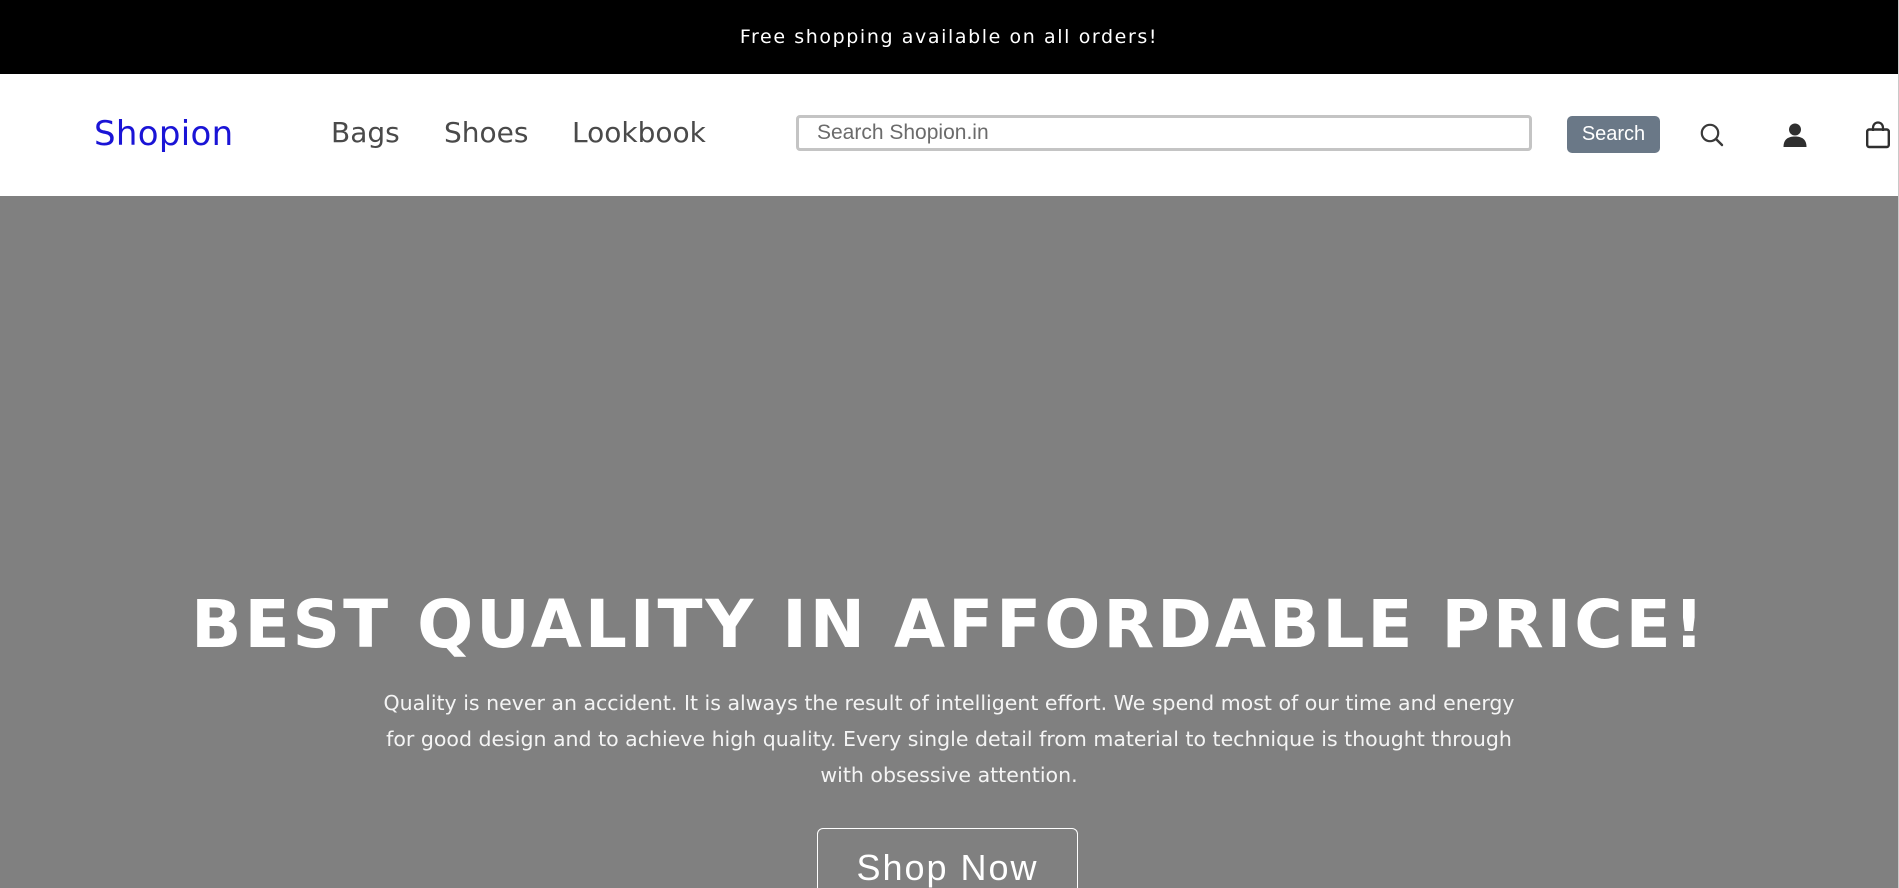  I want to click on announcement-bar: Free shopping available on all orders!, so click(949, 37).